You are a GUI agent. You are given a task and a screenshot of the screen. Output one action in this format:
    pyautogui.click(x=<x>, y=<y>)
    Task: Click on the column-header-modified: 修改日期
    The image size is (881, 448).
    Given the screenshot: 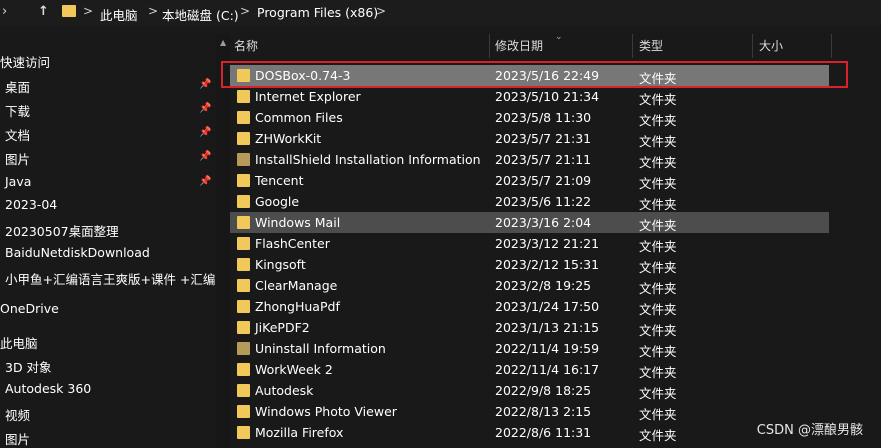 What is the action you would take?
    pyautogui.click(x=519, y=46)
    